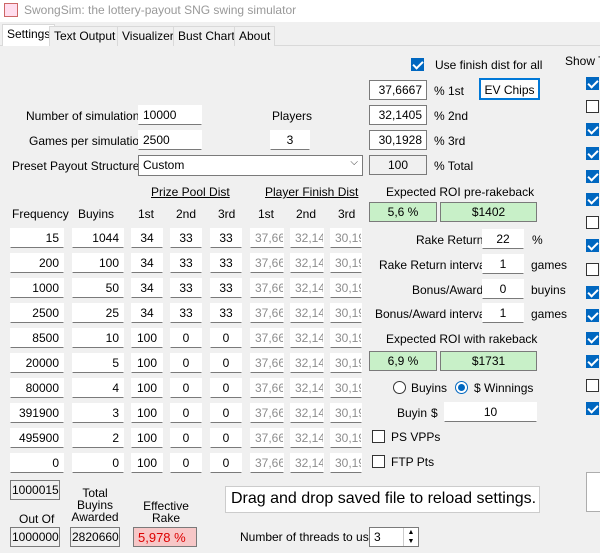 The width and height of the screenshot is (600, 553). What do you see at coordinates (170, 115) in the screenshot?
I see `num-sims-input: 10000` at bounding box center [170, 115].